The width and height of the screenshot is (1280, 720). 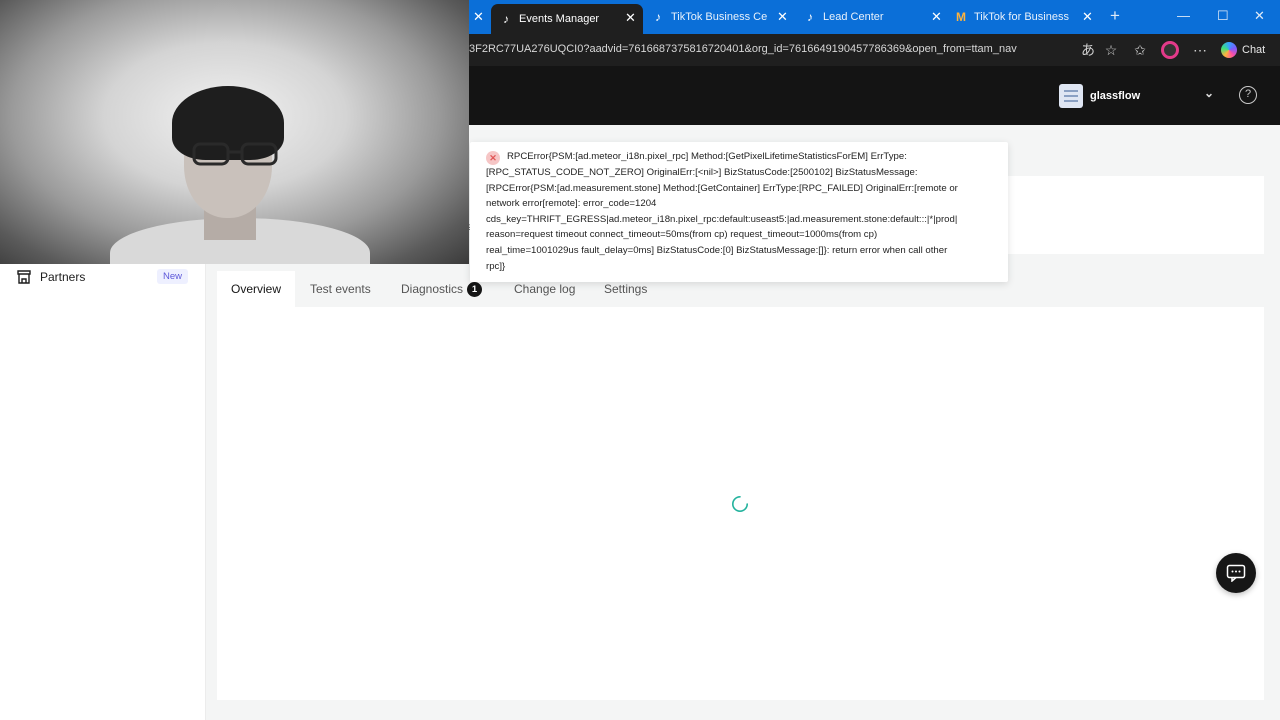 I want to click on tab-label: Diagnostics, so click(x=432, y=289).